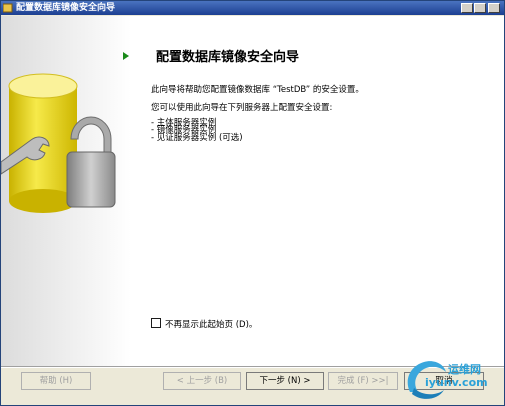 Image resolution: width=505 pixels, height=406 pixels. I want to click on back-button: < 上一步 (B), so click(202, 381).